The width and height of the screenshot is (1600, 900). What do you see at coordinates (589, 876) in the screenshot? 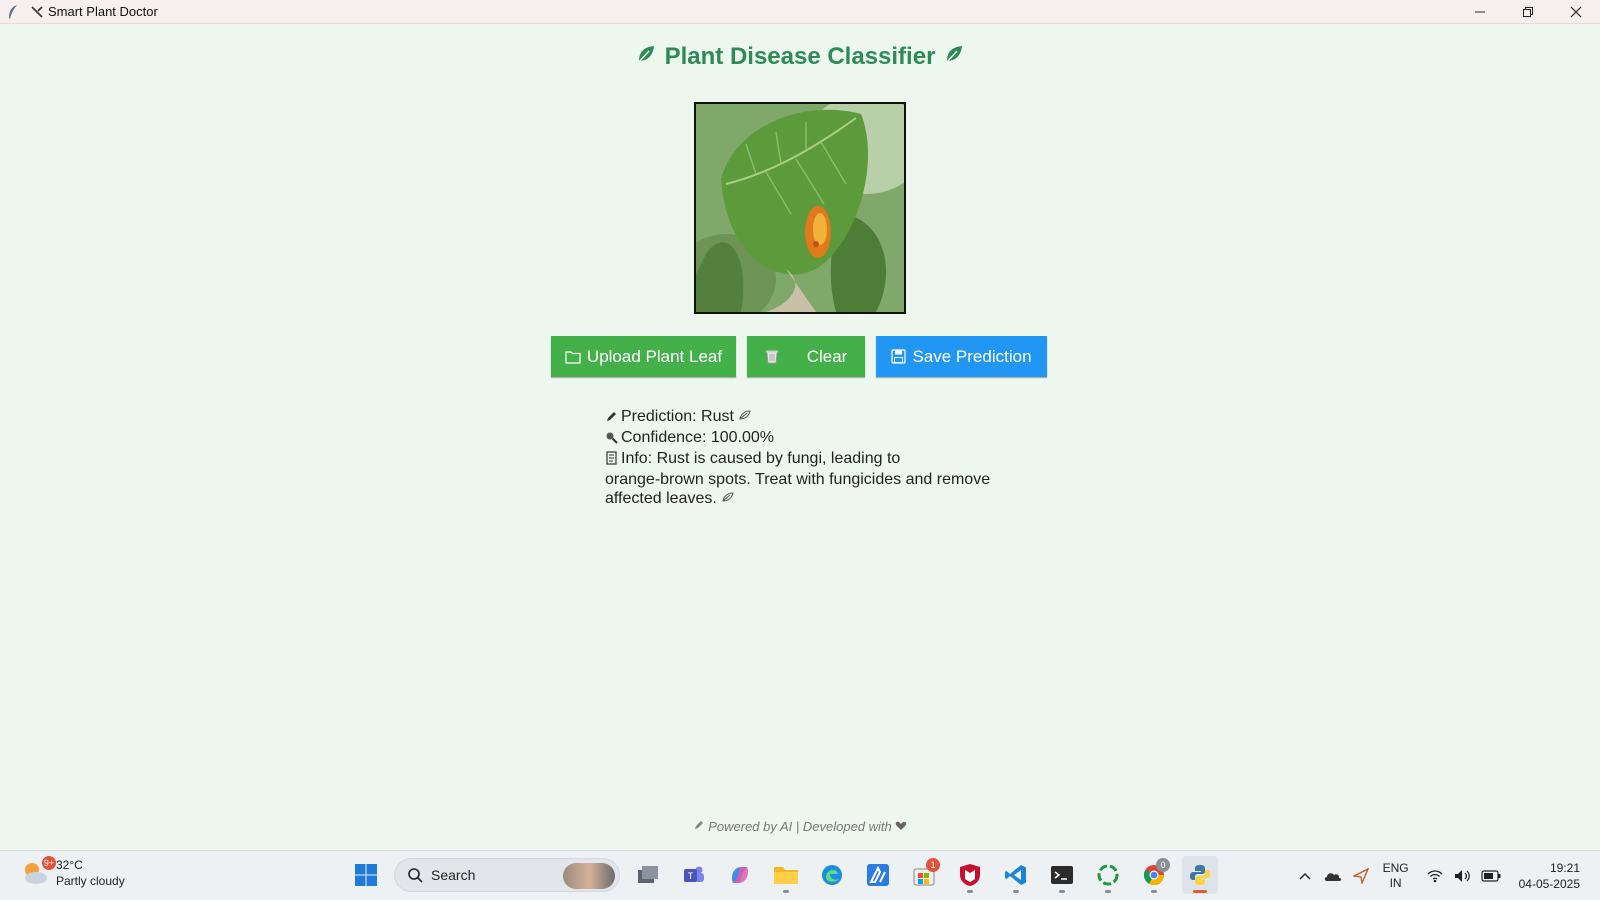
I see `search-highlight-image` at bounding box center [589, 876].